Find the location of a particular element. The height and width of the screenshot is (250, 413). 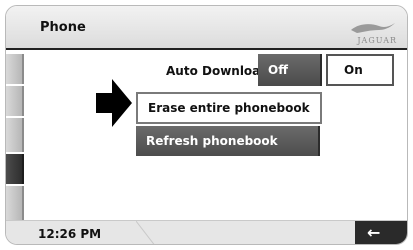

clock-time: 12:26 PM is located at coordinates (70, 234).